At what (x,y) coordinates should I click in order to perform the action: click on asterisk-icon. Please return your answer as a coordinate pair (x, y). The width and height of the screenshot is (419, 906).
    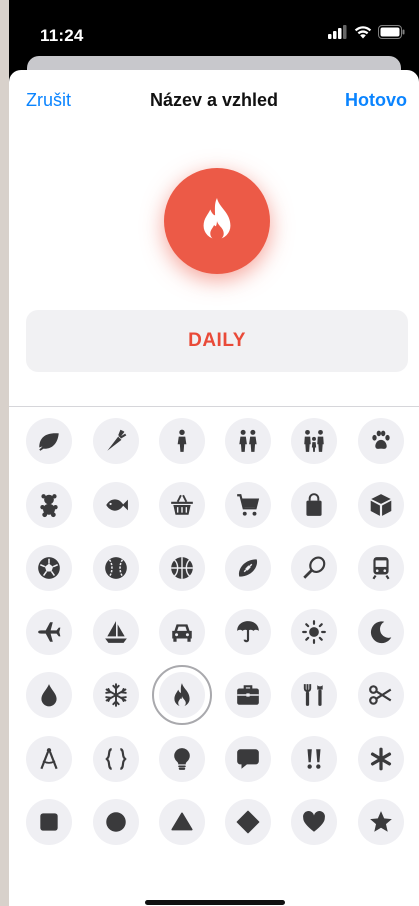
    Looking at the image, I should click on (381, 758).